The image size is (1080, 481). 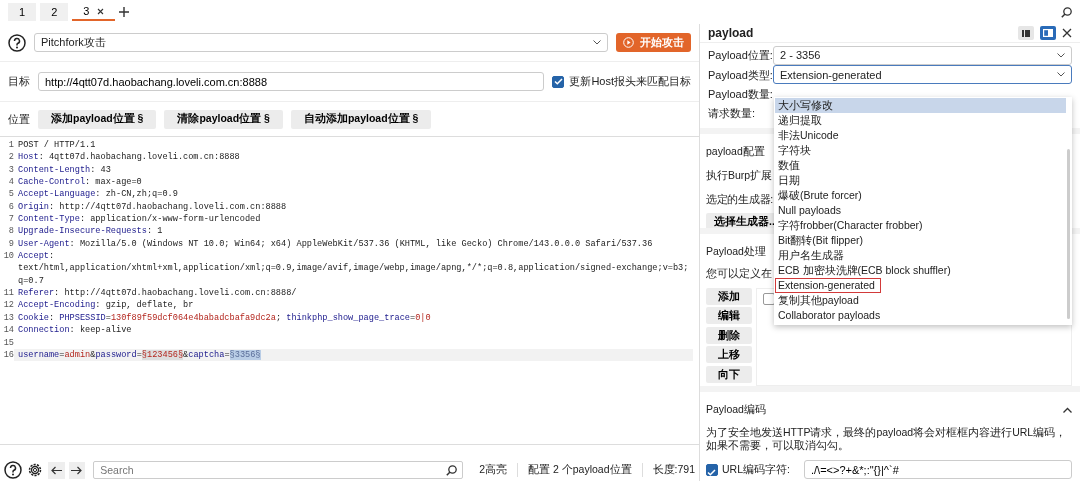 What do you see at coordinates (278, 470) in the screenshot?
I see `search-field: Search` at bounding box center [278, 470].